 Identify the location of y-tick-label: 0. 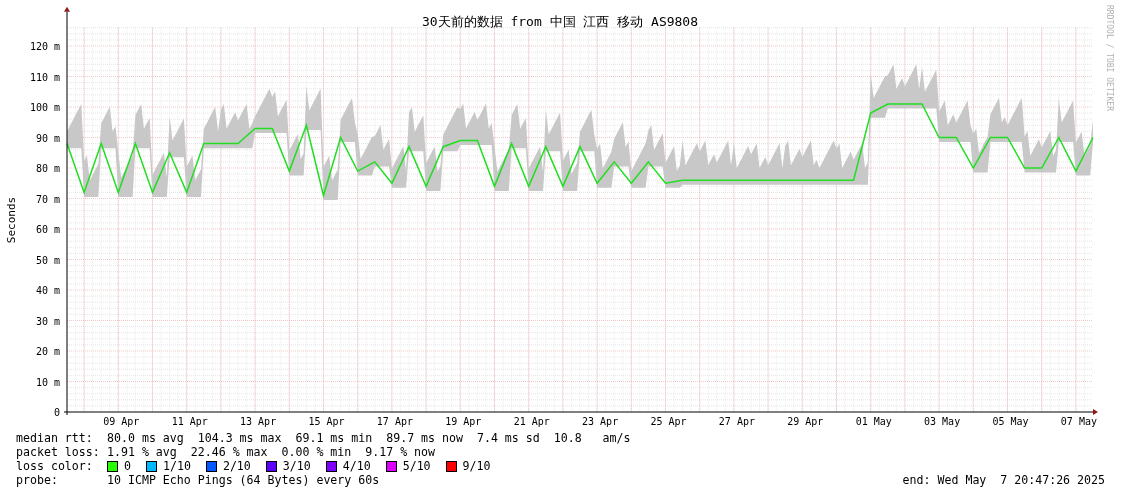
(56, 412).